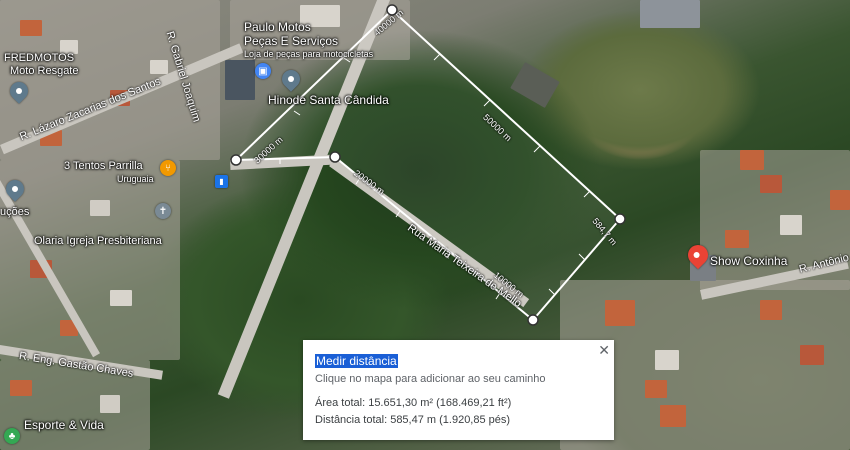 The height and width of the screenshot is (450, 850). What do you see at coordinates (64, 425) in the screenshot?
I see `poi-label-esporte: Esporte & Vida` at bounding box center [64, 425].